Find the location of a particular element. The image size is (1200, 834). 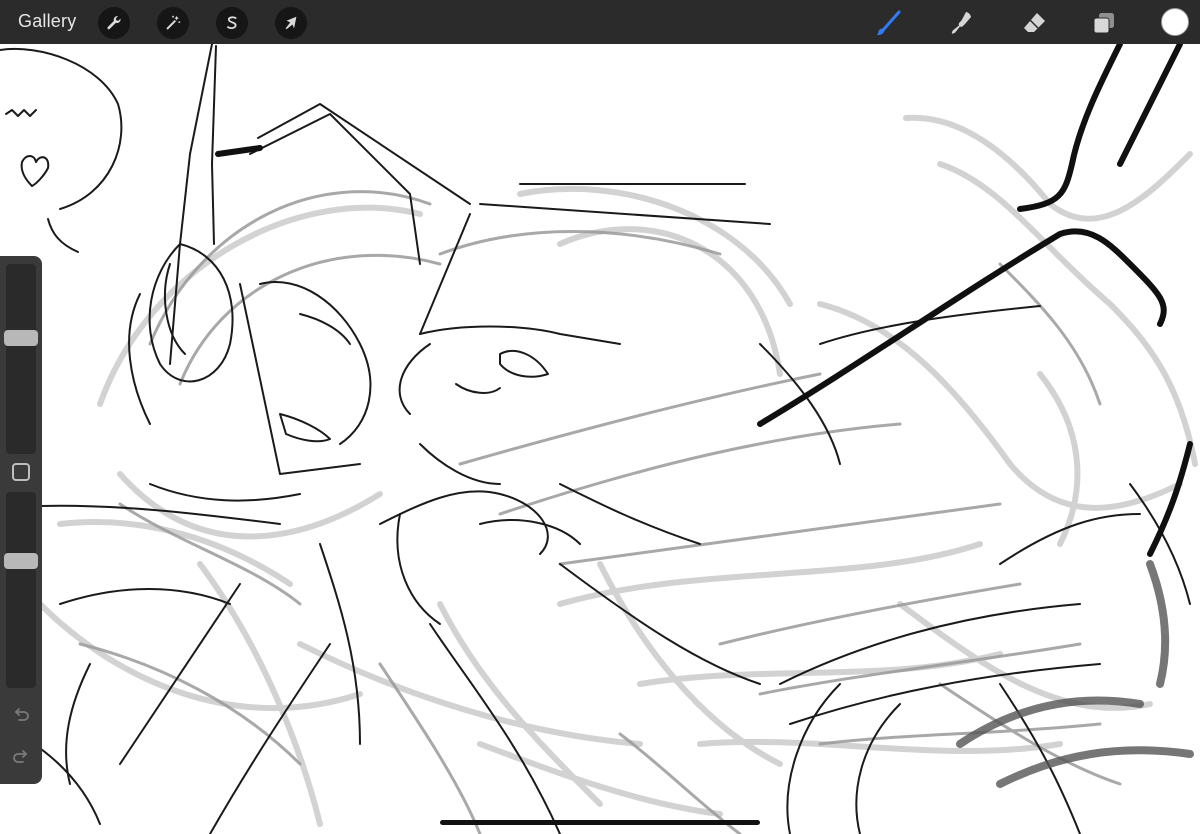

undo-icon is located at coordinates (21, 714).